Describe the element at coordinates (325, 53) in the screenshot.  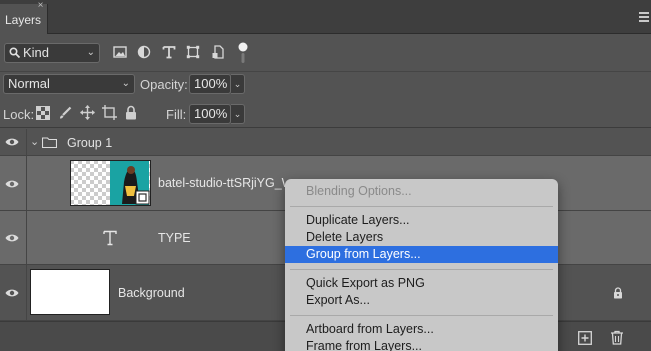
I see `filter-row: Kind ⌄` at that location.